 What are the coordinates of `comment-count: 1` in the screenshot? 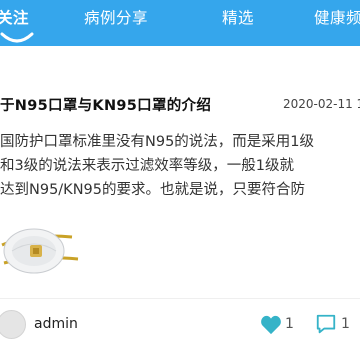 It's located at (345, 324).